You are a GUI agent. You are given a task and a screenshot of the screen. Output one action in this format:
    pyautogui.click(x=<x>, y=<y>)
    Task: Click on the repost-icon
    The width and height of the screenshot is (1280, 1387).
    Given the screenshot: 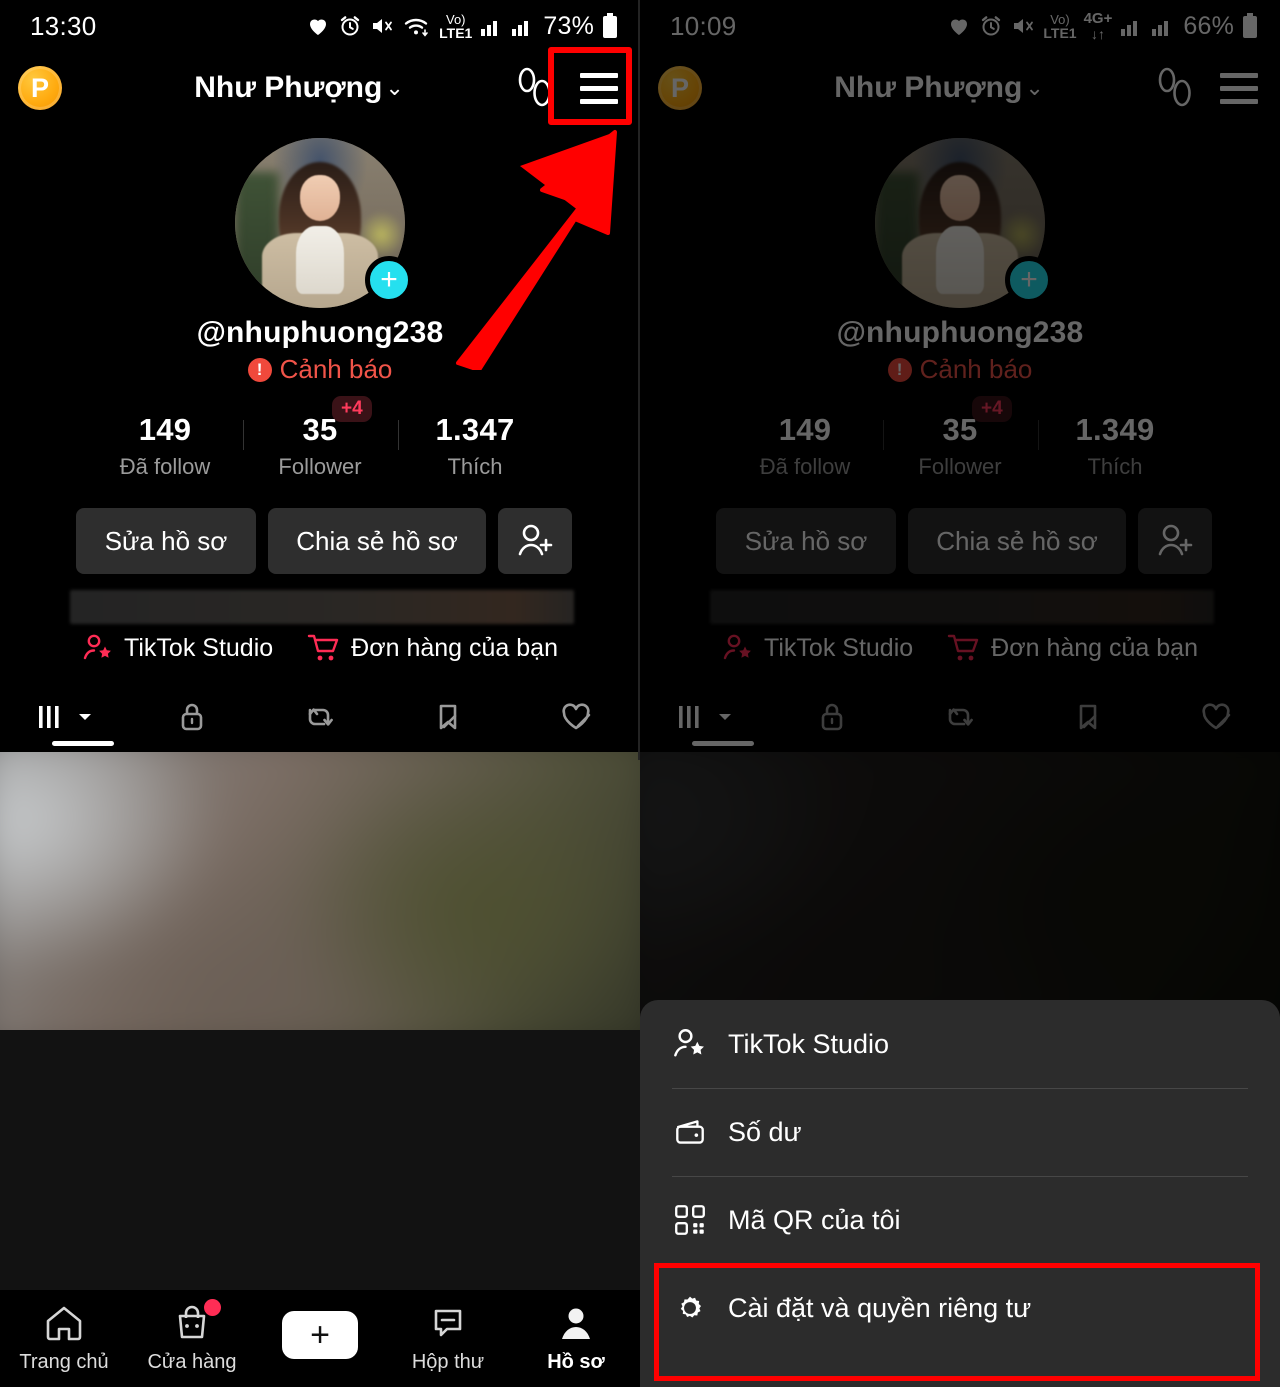 What is the action you would take?
    pyautogui.click(x=320, y=717)
    